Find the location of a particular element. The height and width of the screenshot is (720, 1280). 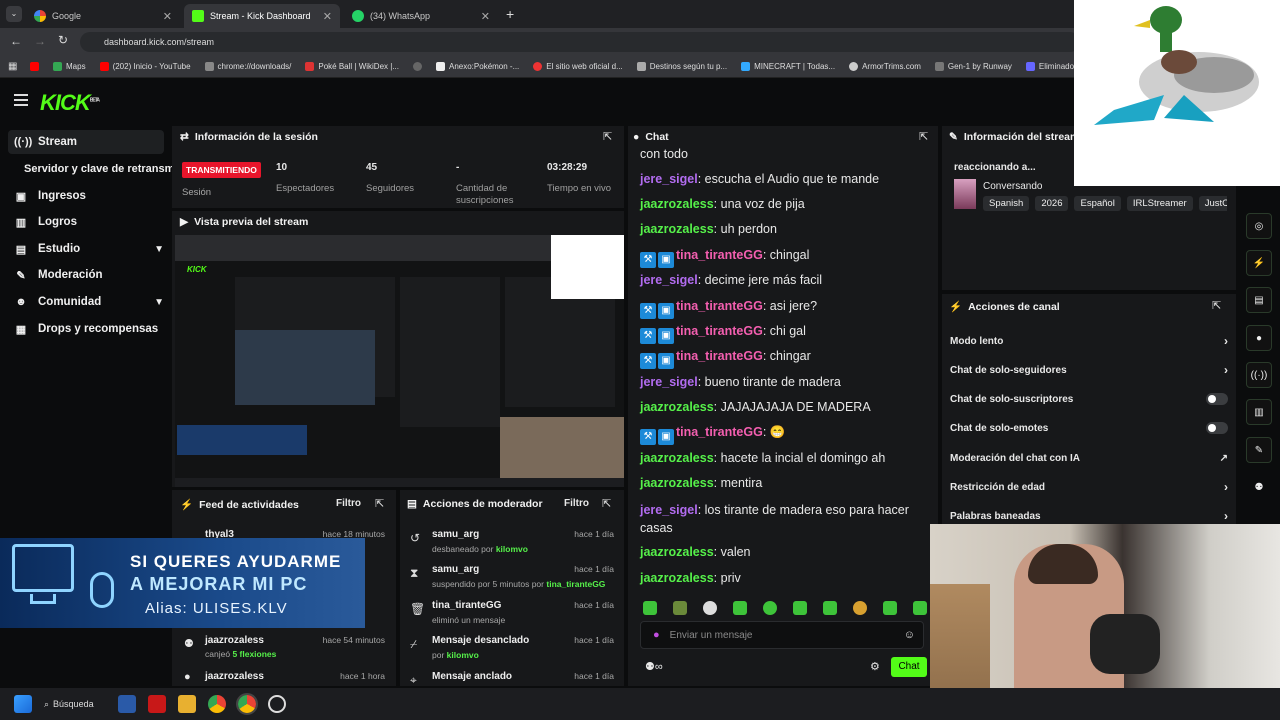

file-explorer-icon is located at coordinates (187, 704).